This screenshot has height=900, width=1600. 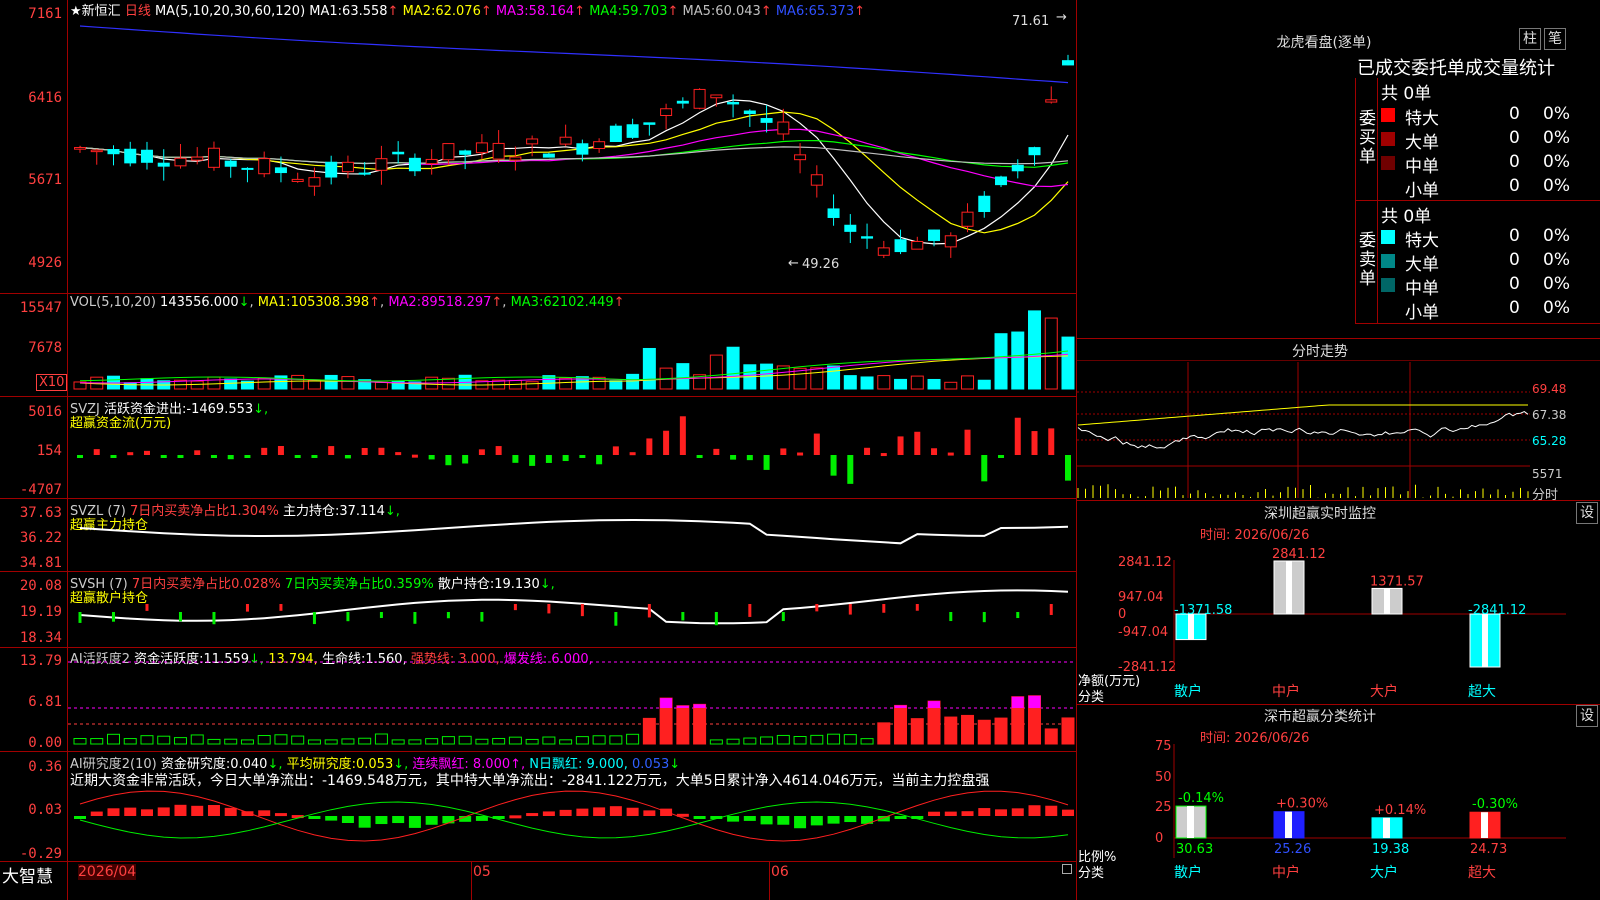 I want to click on intraday-y-tick: 69.48, so click(x=1549, y=389).